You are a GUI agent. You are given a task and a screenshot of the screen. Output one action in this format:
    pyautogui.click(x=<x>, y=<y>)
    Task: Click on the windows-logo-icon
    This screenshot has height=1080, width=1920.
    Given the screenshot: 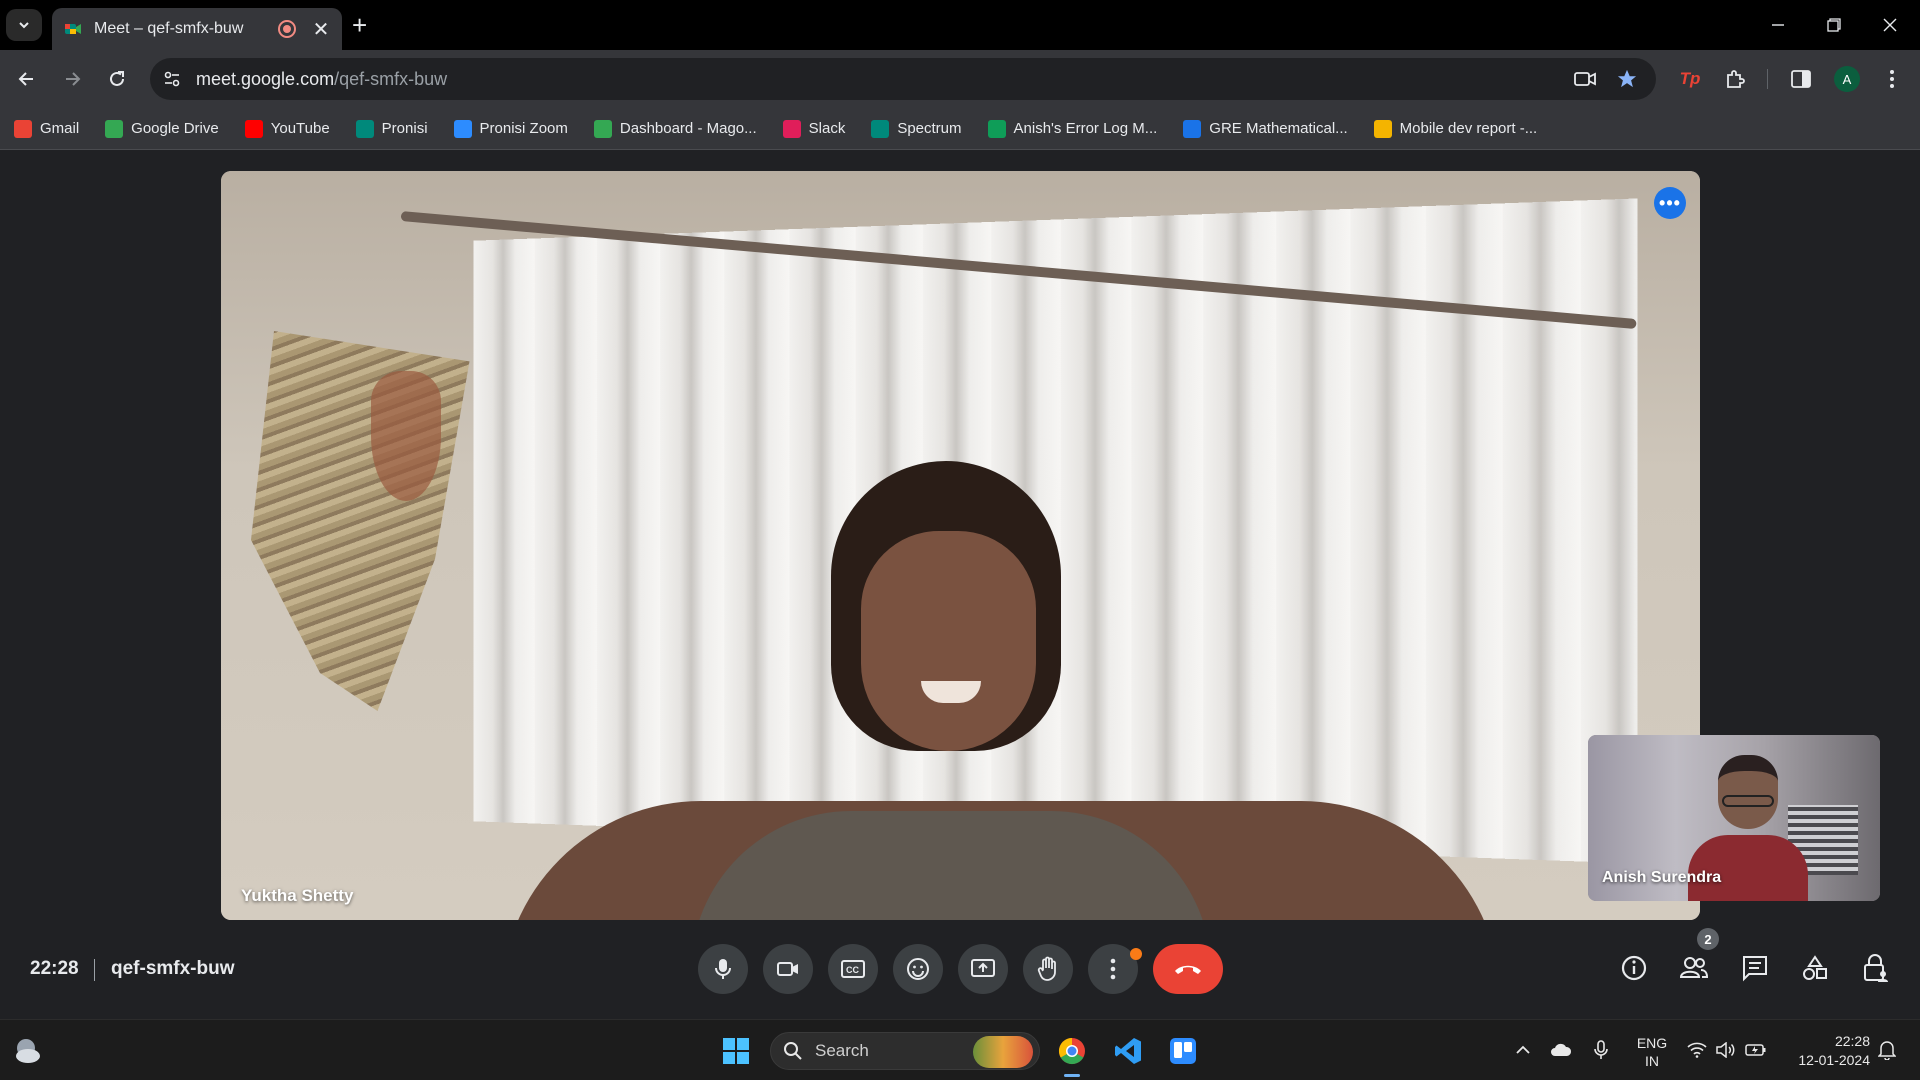 What is the action you would take?
    pyautogui.click(x=736, y=1051)
    